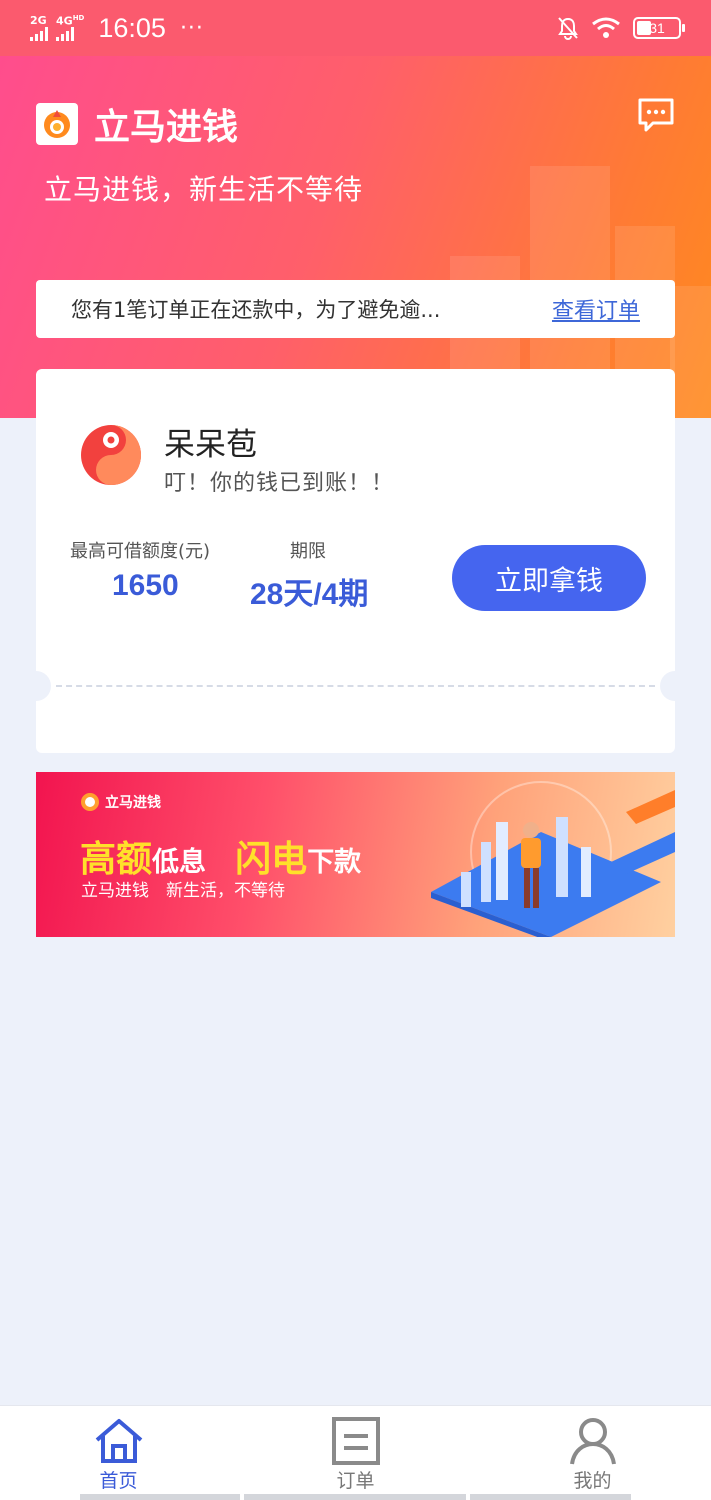 The height and width of the screenshot is (1500, 711). I want to click on product-subtitle: 叮！你的钱已到账！！, so click(279, 483).